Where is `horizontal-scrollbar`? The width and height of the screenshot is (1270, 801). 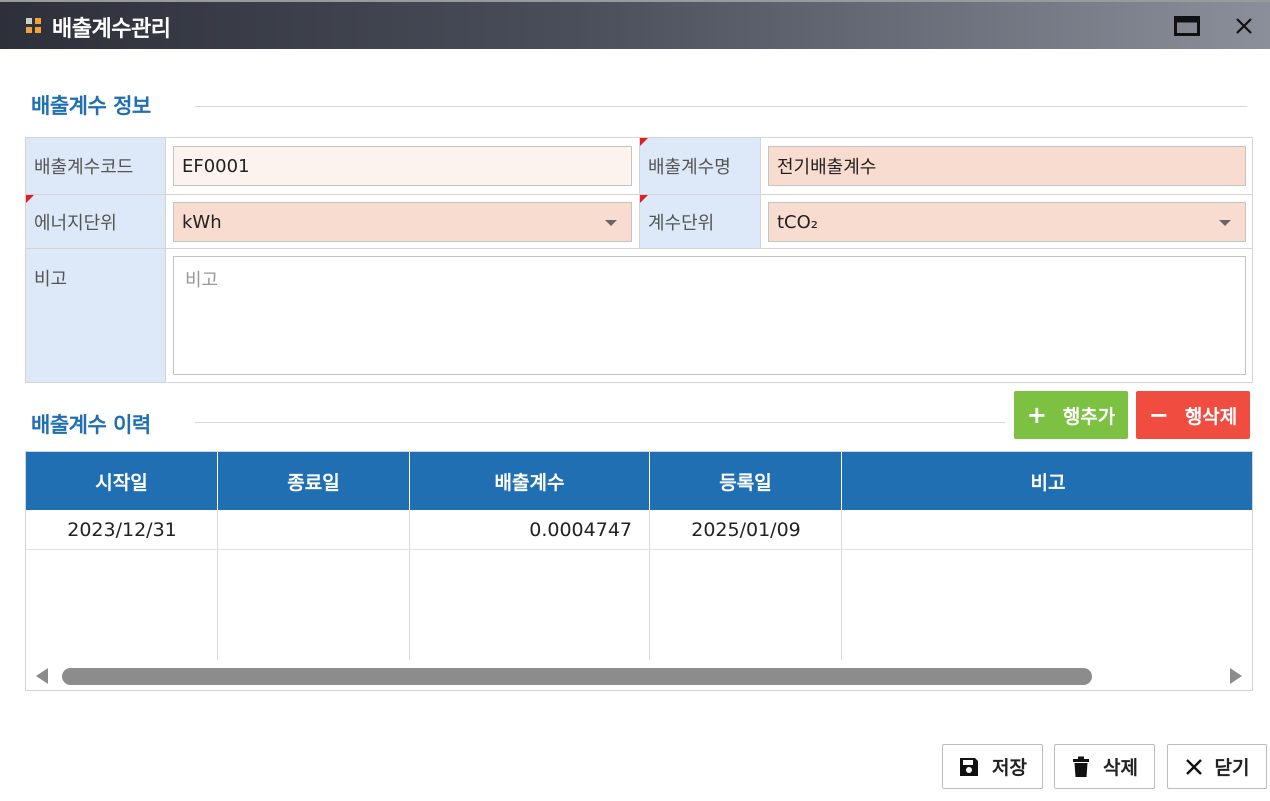 horizontal-scrollbar is located at coordinates (639, 675).